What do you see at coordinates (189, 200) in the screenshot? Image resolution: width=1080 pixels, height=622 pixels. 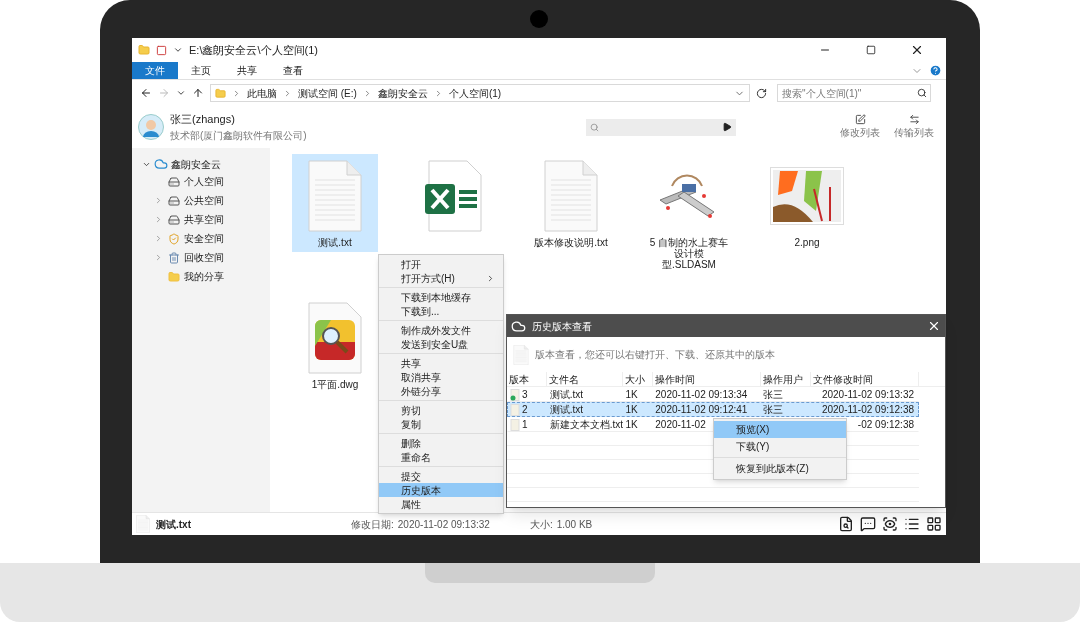 I see `tree-item: 公共空间` at bounding box center [189, 200].